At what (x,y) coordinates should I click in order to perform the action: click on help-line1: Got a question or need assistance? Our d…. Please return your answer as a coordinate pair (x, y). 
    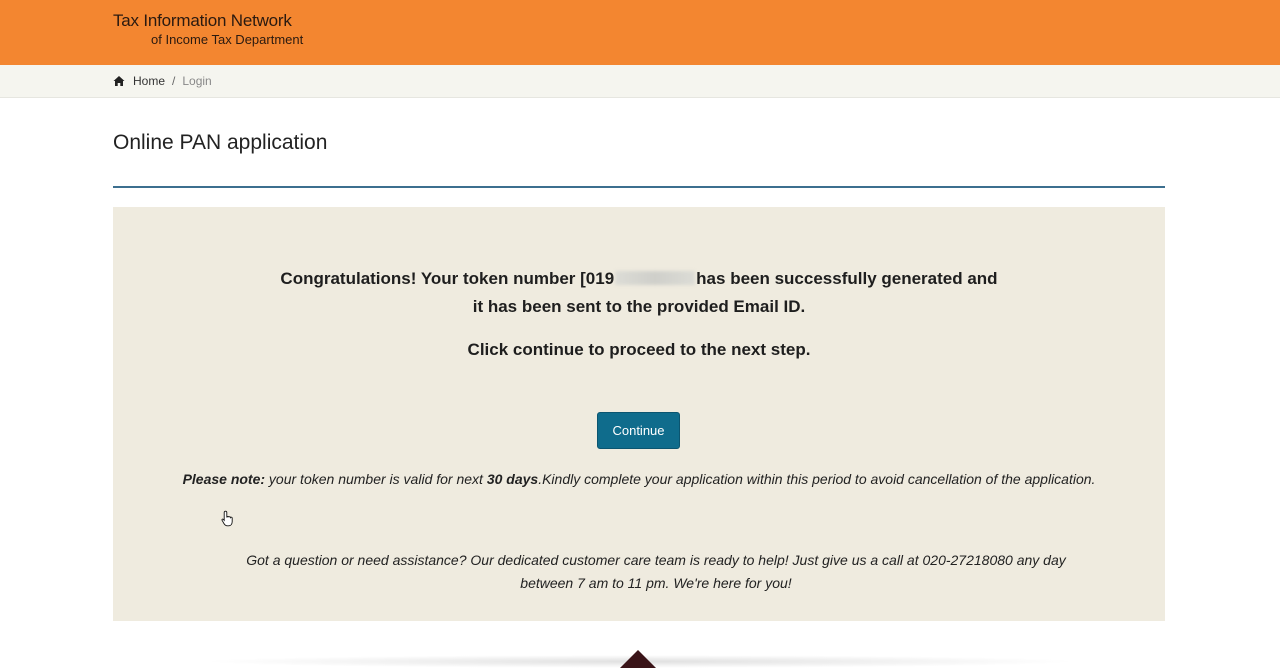
    Looking at the image, I should click on (656, 560).